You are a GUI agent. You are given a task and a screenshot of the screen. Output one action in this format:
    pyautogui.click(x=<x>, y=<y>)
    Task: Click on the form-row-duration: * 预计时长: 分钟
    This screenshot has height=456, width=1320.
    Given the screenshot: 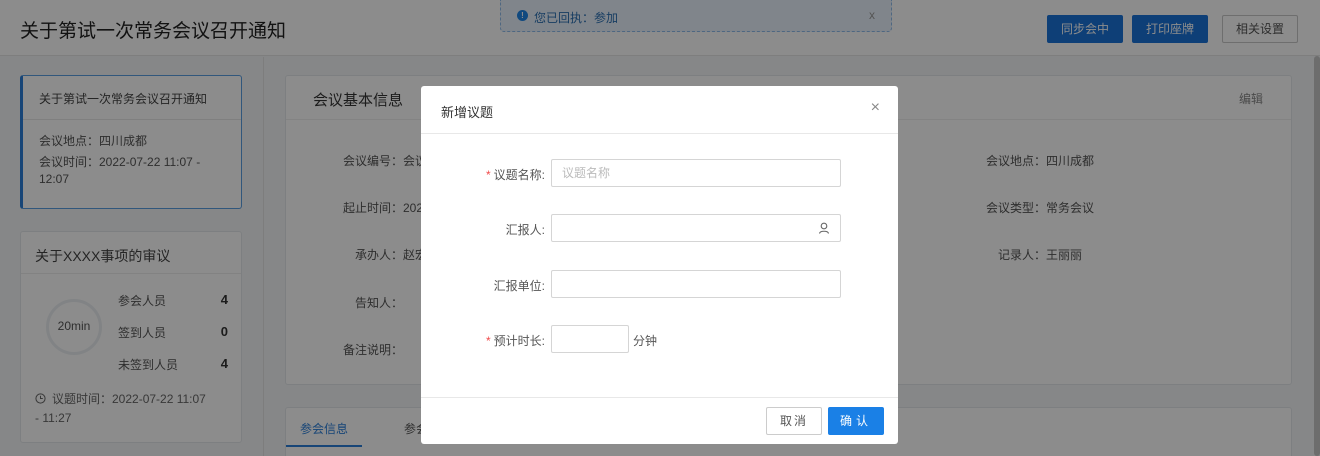 What is the action you would take?
    pyautogui.click(x=659, y=339)
    